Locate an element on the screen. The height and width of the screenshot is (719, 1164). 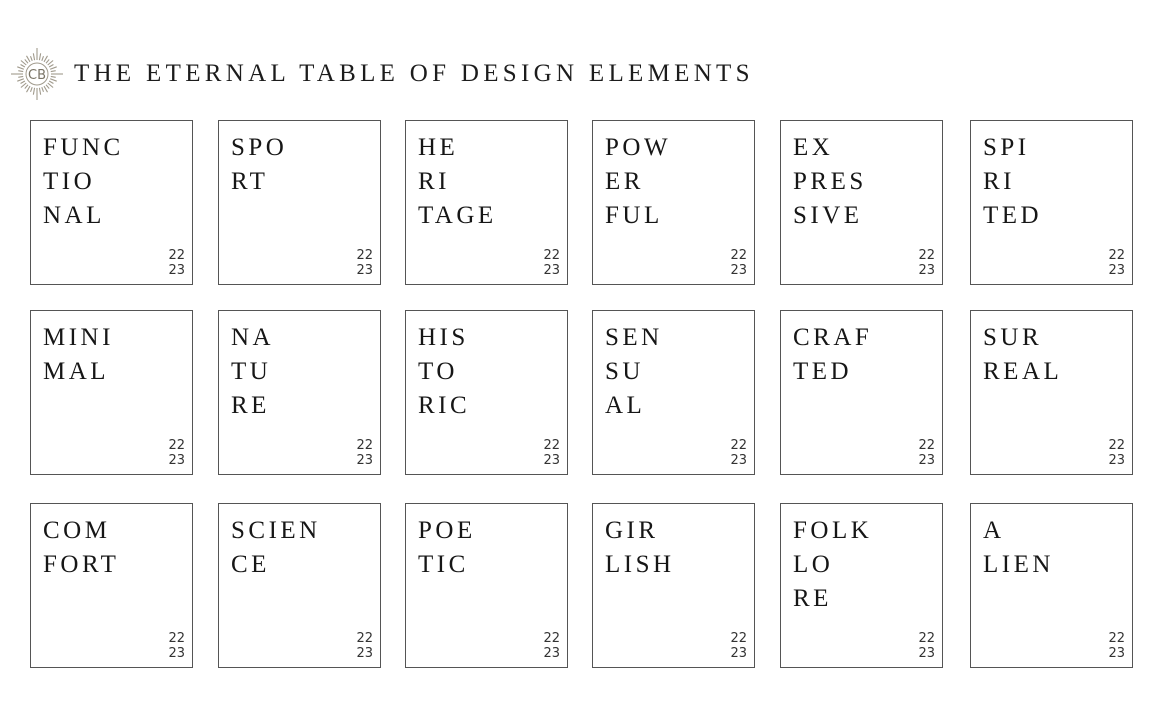
element-word: SPI RI TED is located at coordinates (1012, 182).